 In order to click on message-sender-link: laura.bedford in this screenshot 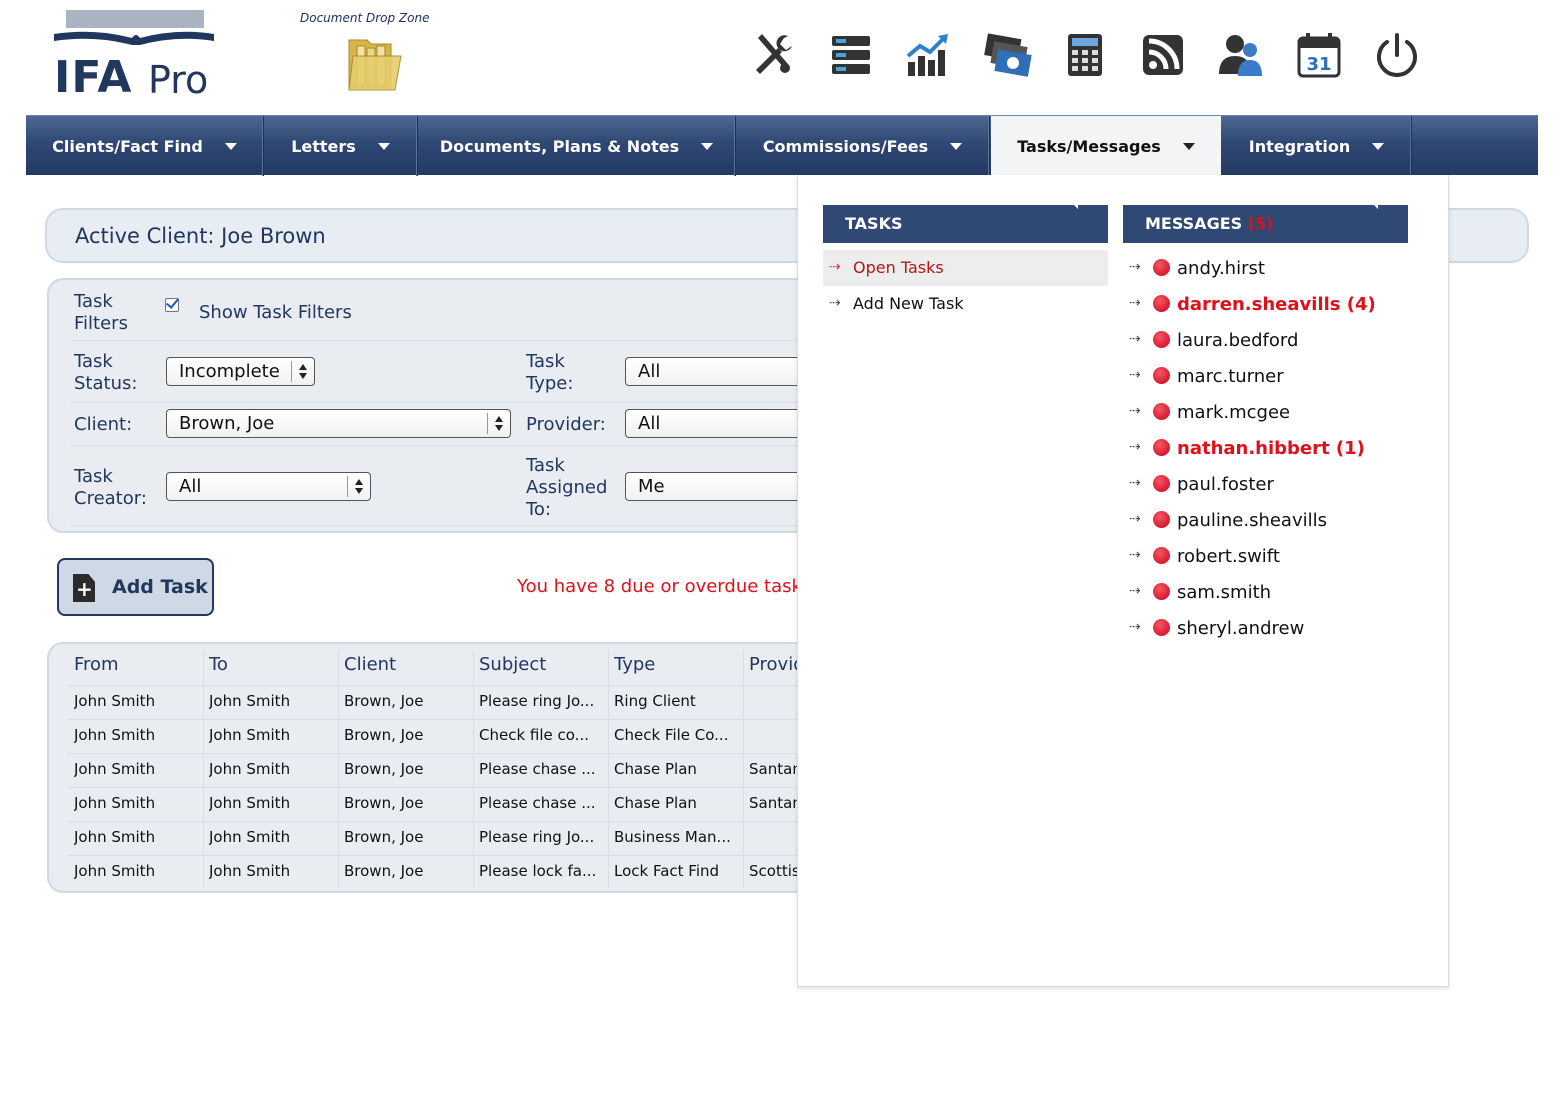, I will do `click(1237, 340)`.